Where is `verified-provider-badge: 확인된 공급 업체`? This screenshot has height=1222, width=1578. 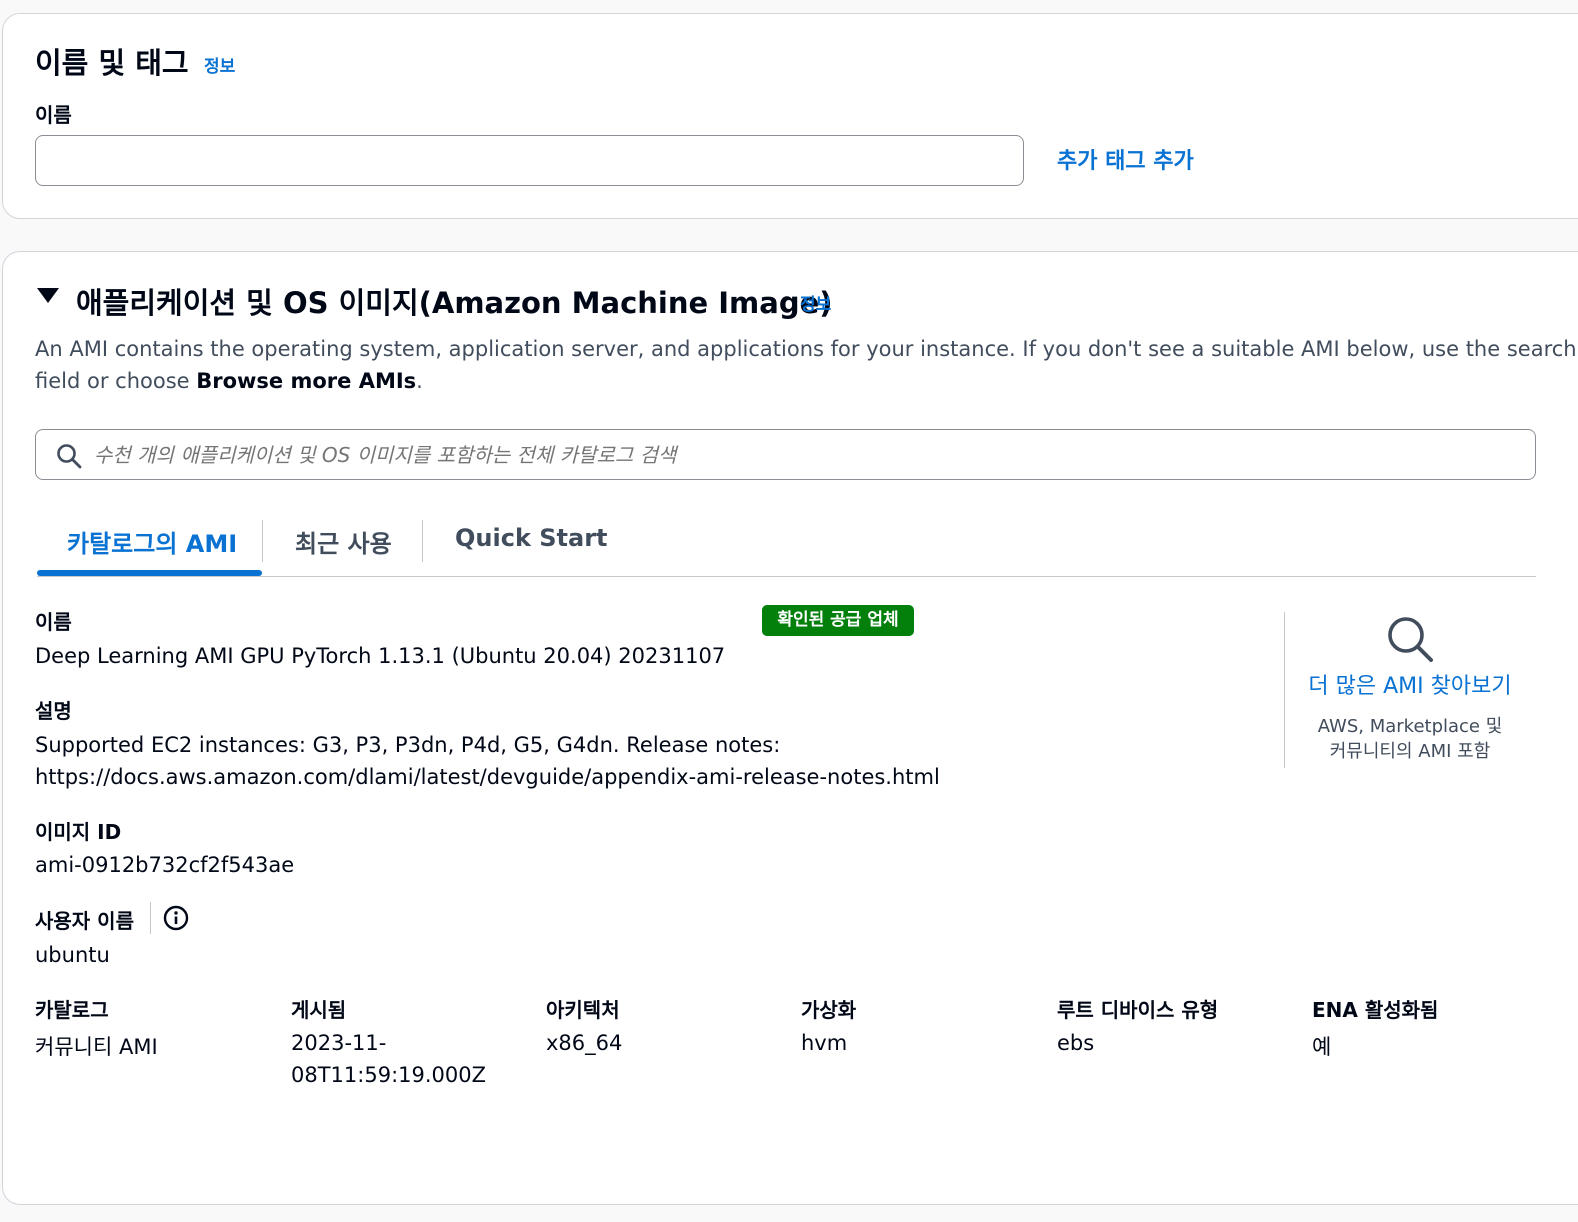
verified-provider-badge: 확인된 공급 업체 is located at coordinates (838, 620).